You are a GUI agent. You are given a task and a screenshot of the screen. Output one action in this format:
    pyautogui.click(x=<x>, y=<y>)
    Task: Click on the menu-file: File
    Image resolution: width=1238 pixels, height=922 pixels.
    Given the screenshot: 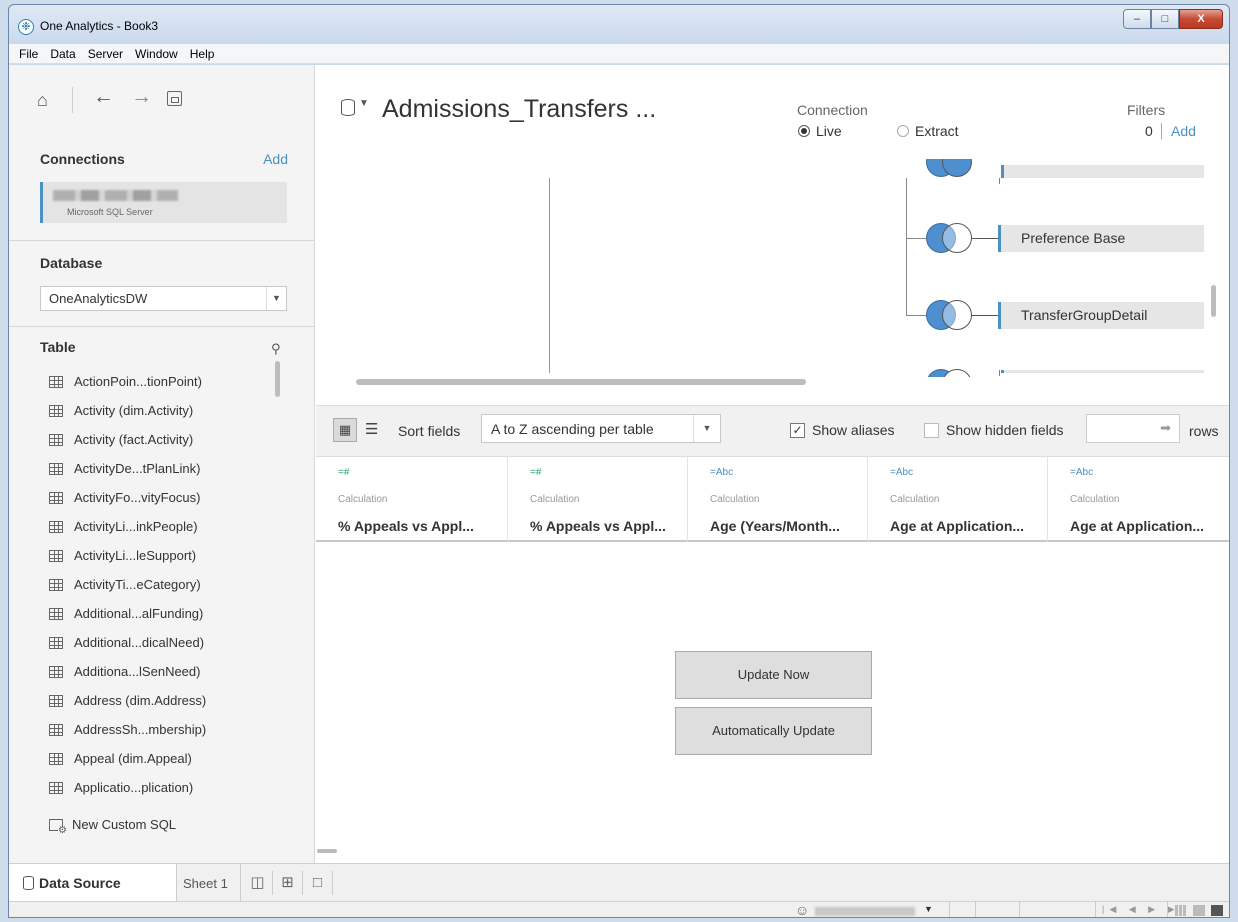 What is the action you would take?
    pyautogui.click(x=28, y=54)
    